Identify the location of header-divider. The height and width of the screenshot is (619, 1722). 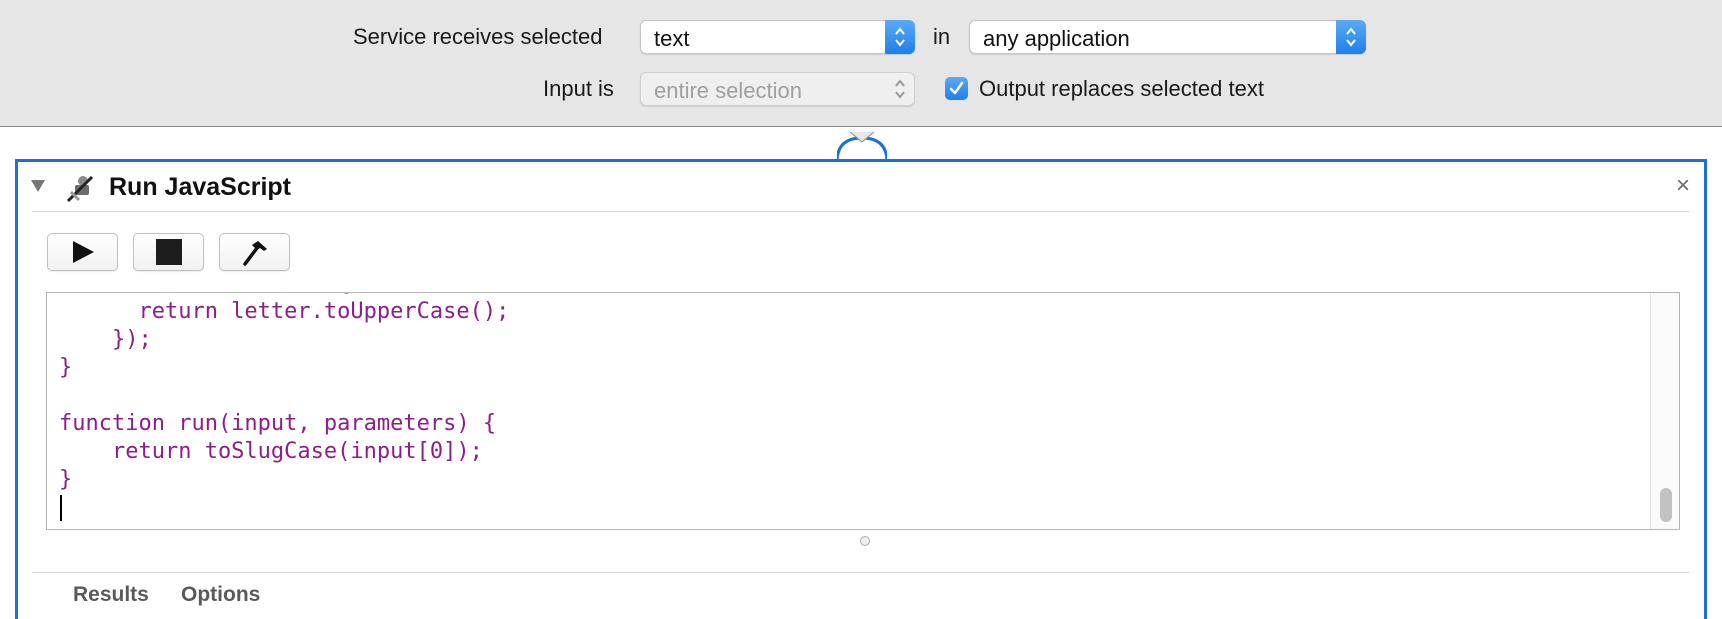
(860, 211).